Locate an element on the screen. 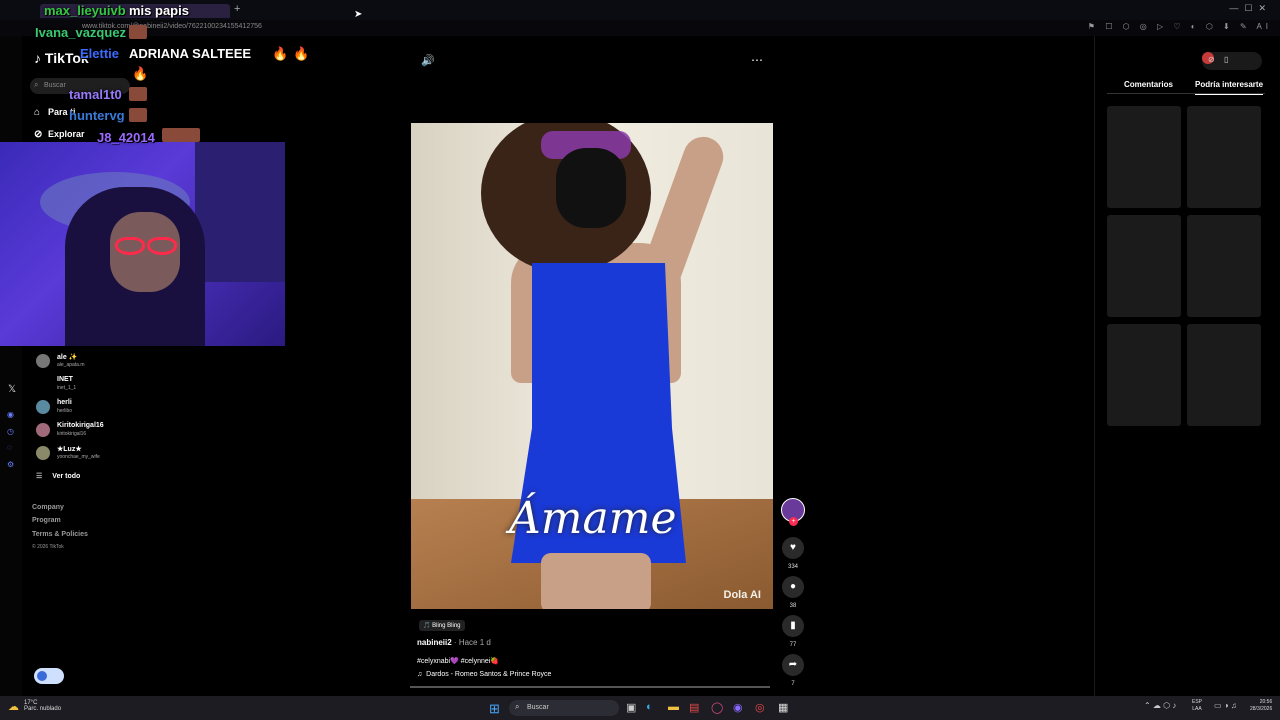  obs-icon: ◎ is located at coordinates (760, 707).